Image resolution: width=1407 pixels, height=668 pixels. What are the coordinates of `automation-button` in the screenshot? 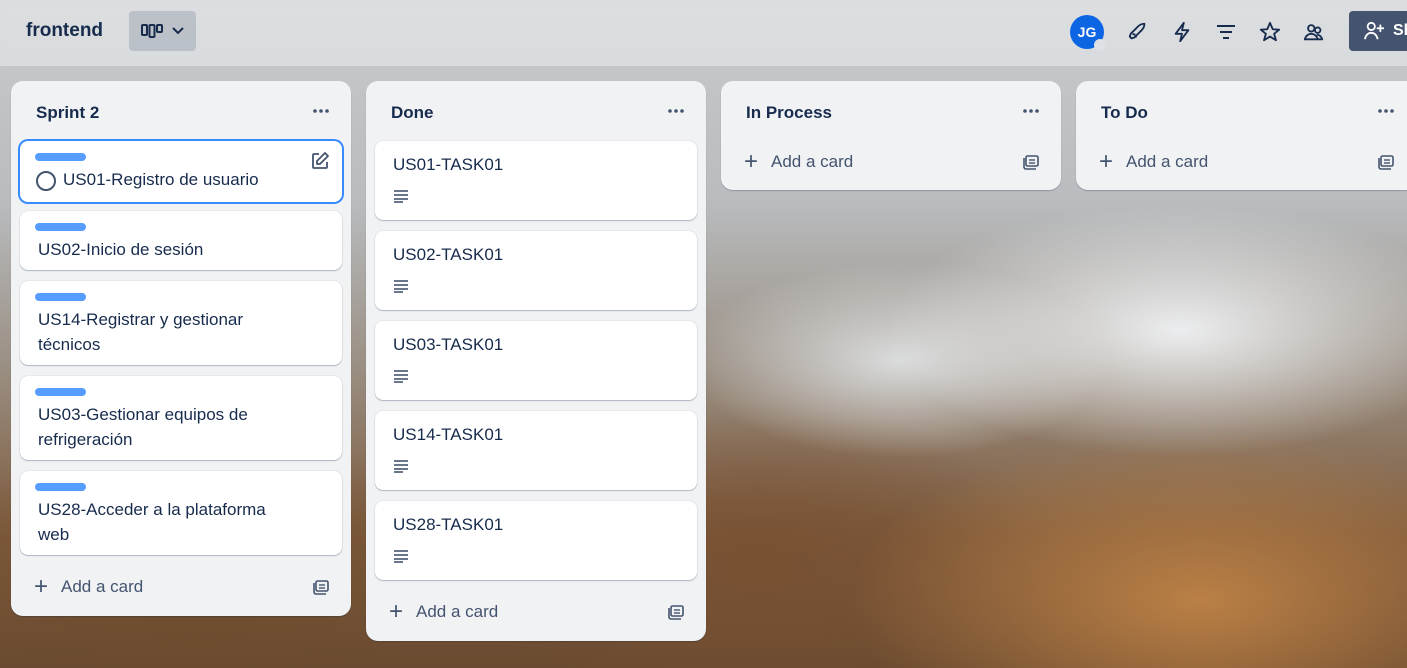 It's located at (1182, 32).